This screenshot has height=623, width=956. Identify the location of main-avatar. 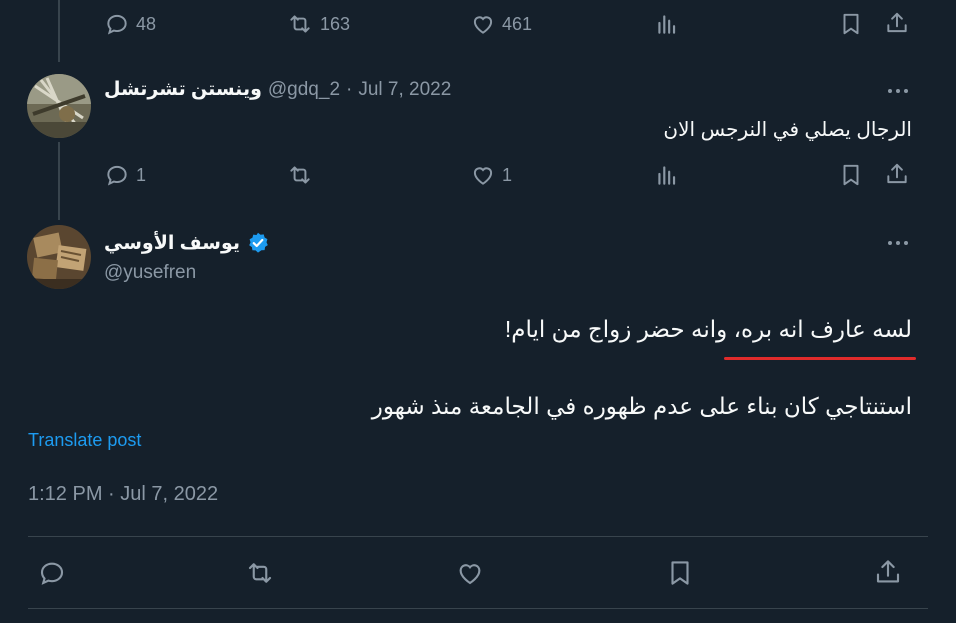
(59, 257).